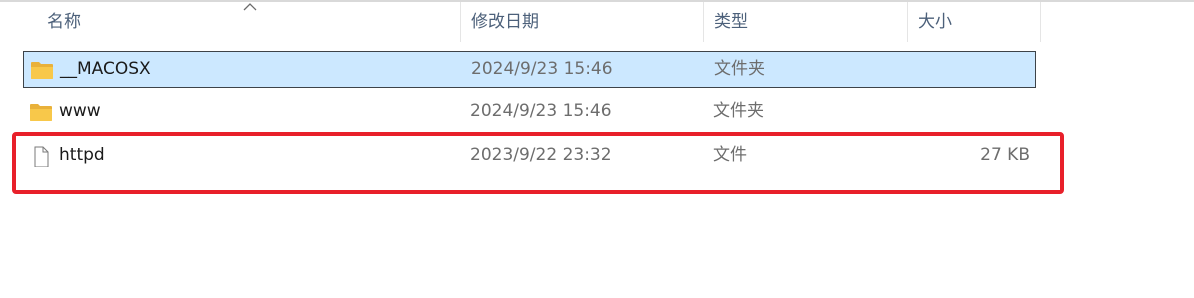 Image resolution: width=1194 pixels, height=298 pixels. I want to click on file-name: httpd, so click(82, 155).